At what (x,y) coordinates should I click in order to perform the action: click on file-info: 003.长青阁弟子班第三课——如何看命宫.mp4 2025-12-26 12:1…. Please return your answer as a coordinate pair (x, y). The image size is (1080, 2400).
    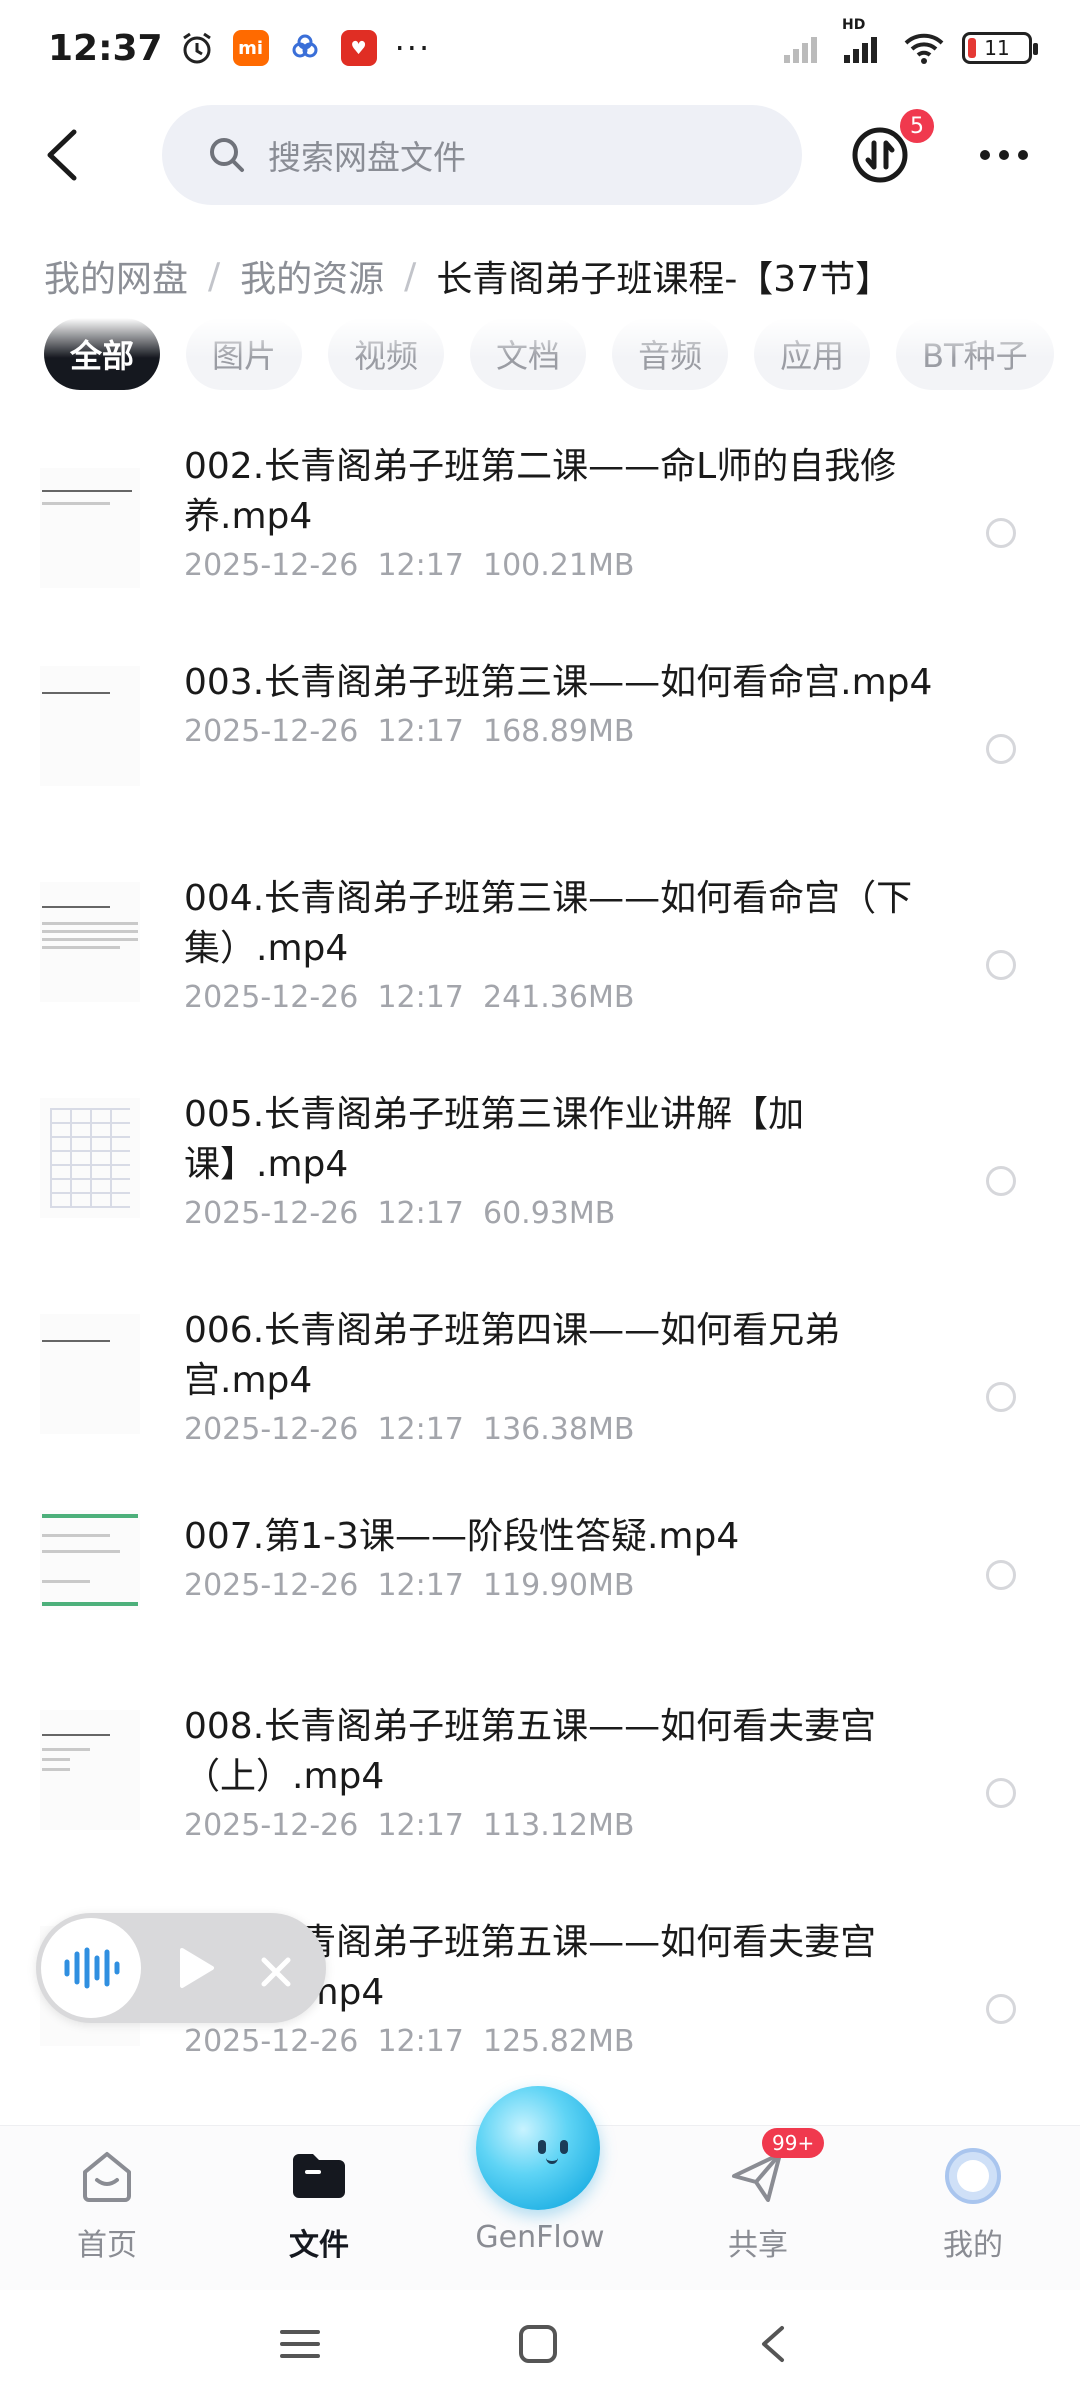
    Looking at the image, I should click on (569, 703).